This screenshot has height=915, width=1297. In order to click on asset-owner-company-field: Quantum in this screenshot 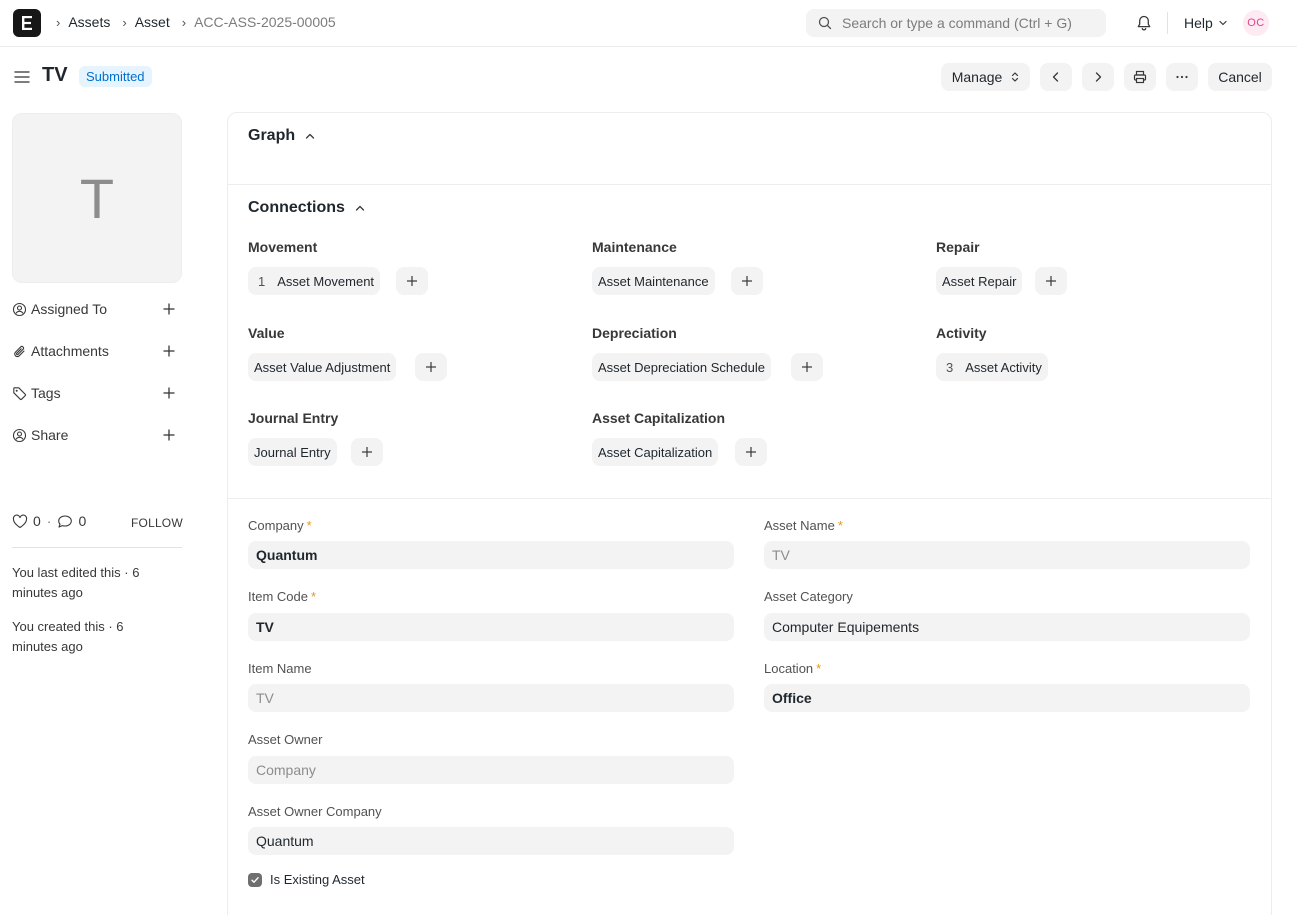, I will do `click(491, 841)`.